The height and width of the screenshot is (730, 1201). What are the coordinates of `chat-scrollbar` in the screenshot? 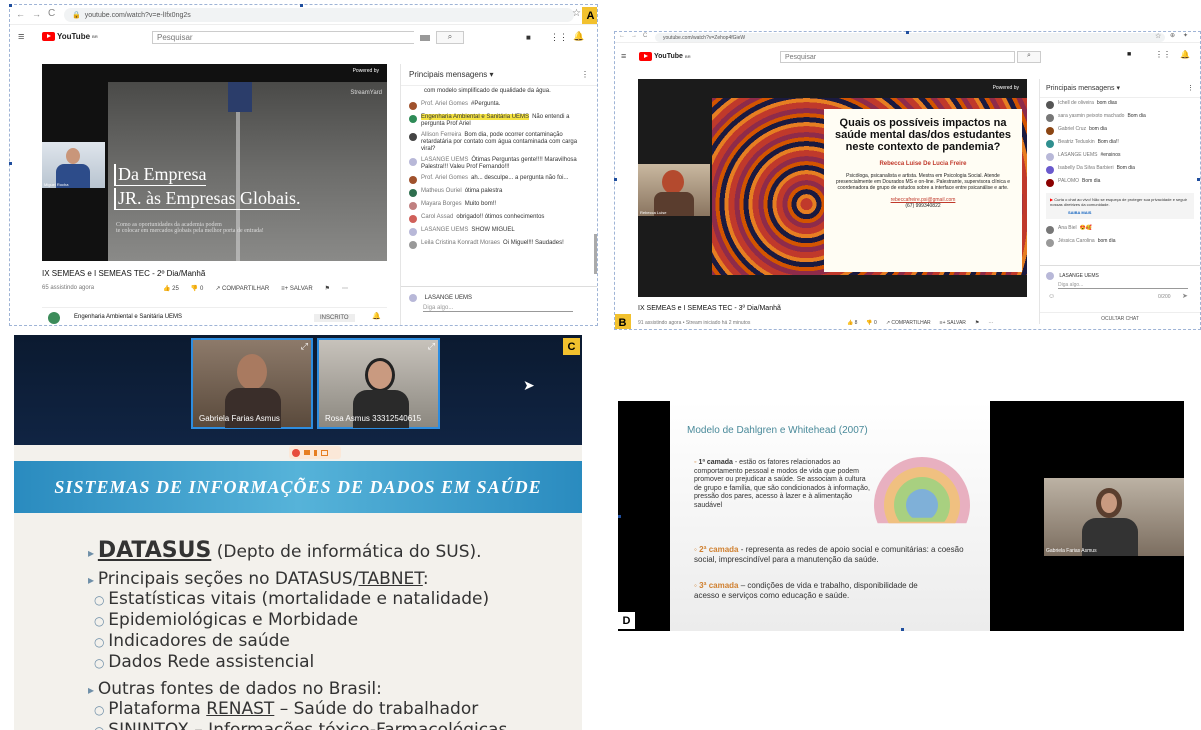 It's located at (595, 254).